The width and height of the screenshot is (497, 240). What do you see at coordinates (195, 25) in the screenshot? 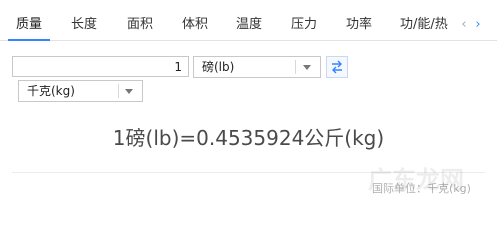
I see `tab-volume: 体积` at bounding box center [195, 25].